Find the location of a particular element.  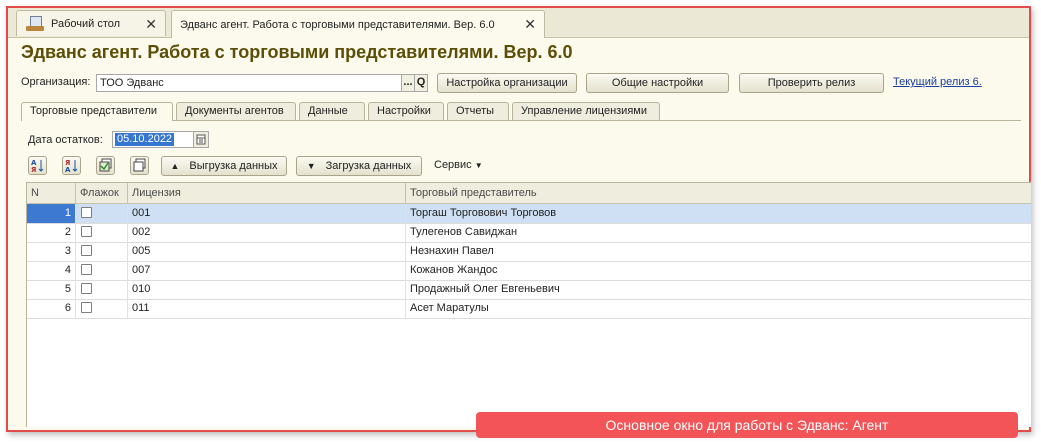

table-row: 6 011 Асет Маратулы is located at coordinates (529, 309).